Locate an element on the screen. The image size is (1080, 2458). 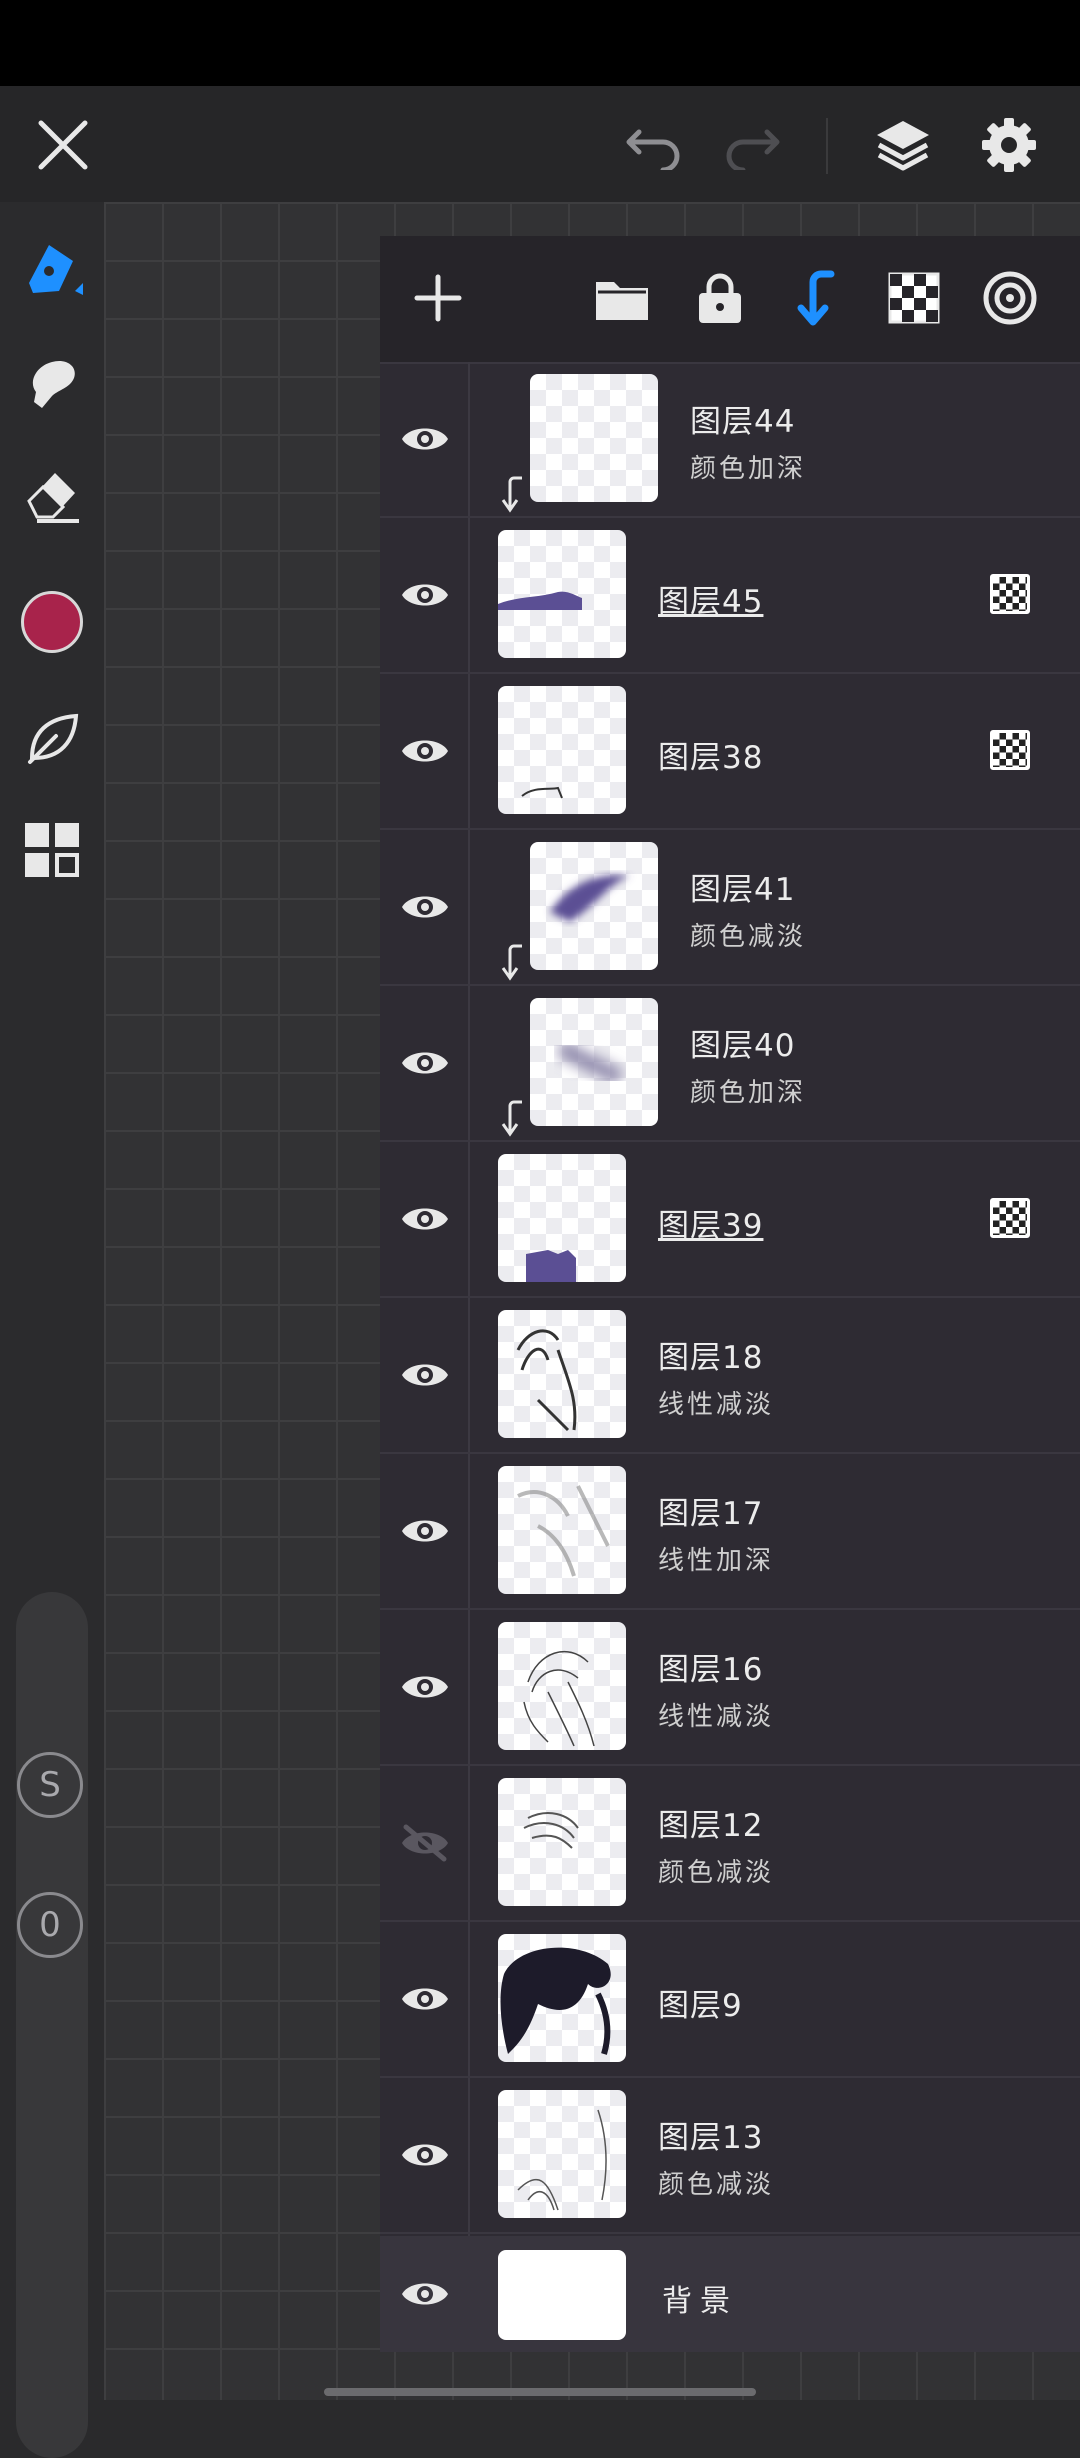
smudge-icon is located at coordinates (53, 384).